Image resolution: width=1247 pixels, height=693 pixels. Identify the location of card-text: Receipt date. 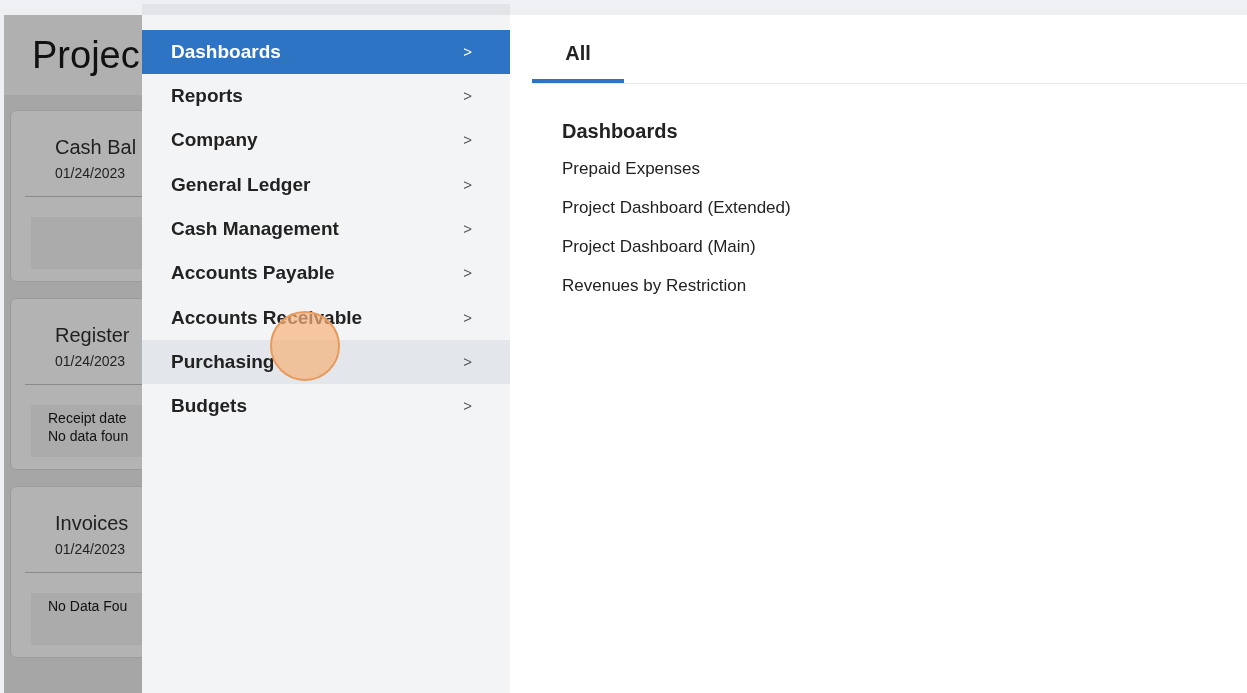
(87, 418).